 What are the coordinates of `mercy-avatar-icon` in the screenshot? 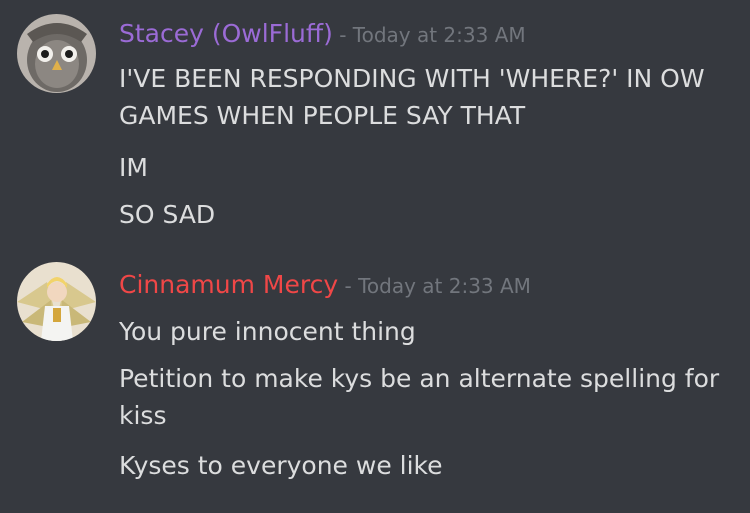 It's located at (56, 301).